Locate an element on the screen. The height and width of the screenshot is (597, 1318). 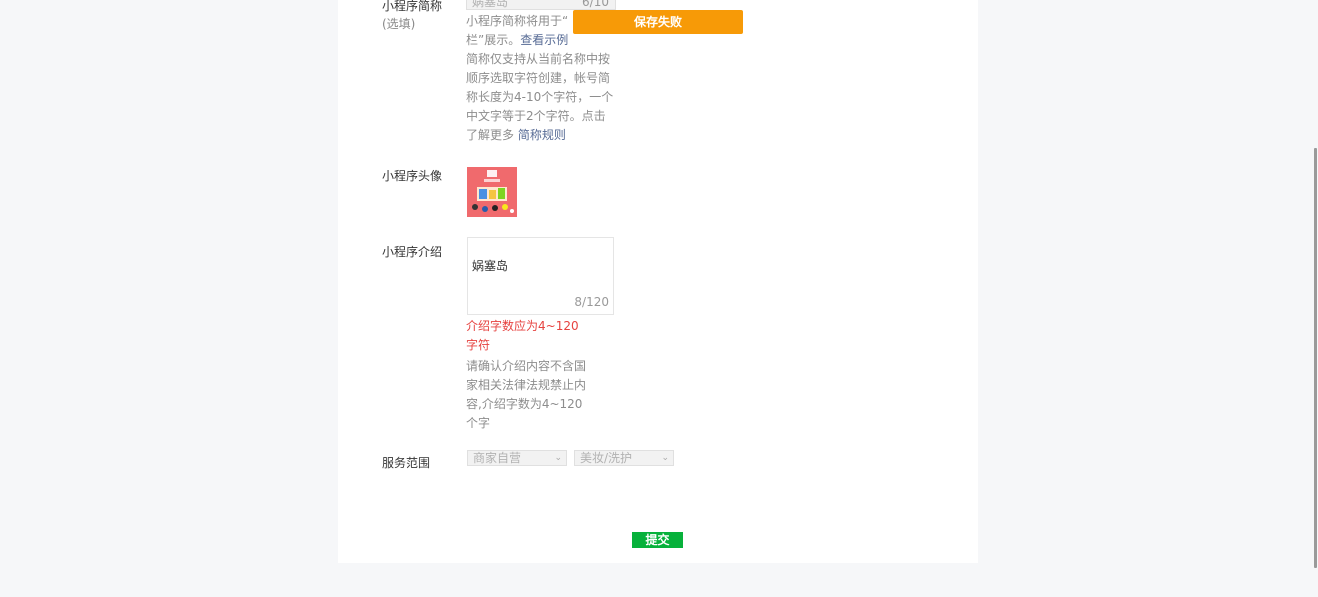
help-rules-line: 顺序选取字符创建，帐号简 is located at coordinates (538, 78).